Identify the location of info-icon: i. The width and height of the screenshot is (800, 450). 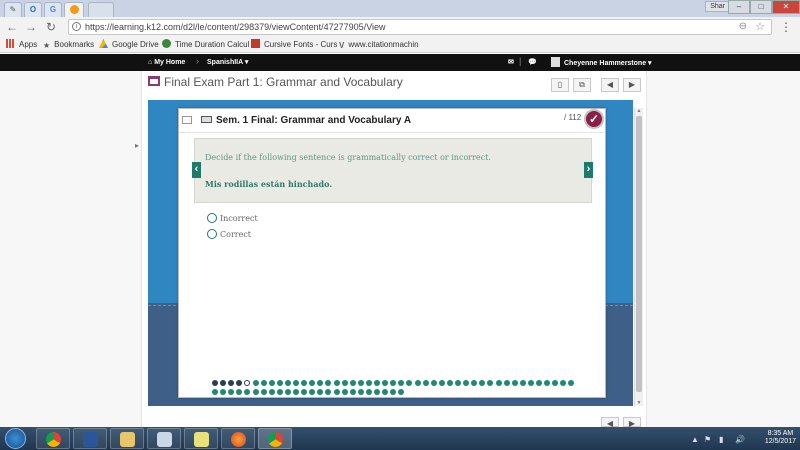
(76, 26).